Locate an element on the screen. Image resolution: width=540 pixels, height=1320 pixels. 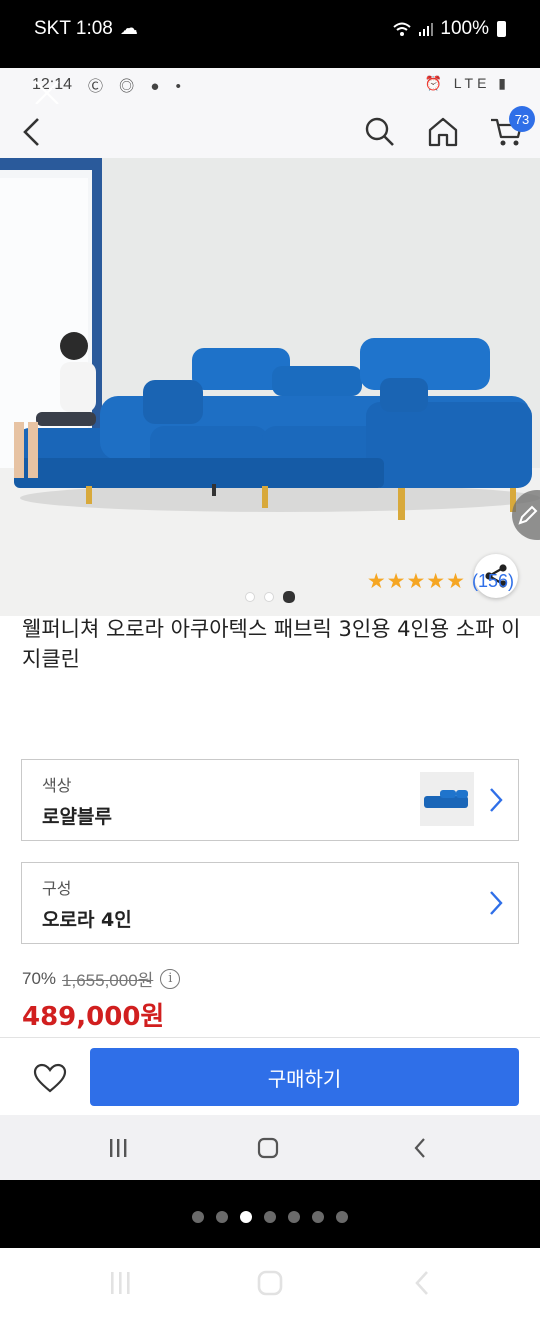
rating-stars: ★★★★★ is located at coordinates (416, 581).